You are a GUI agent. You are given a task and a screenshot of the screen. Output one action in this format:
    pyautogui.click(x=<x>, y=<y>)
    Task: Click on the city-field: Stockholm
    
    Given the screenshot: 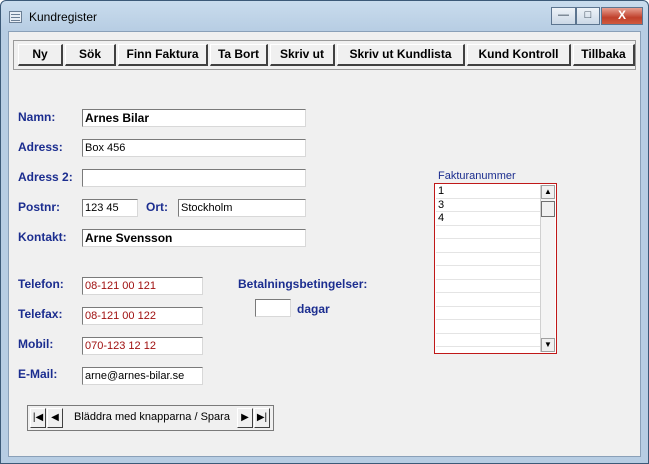 What is the action you would take?
    pyautogui.click(x=242, y=208)
    